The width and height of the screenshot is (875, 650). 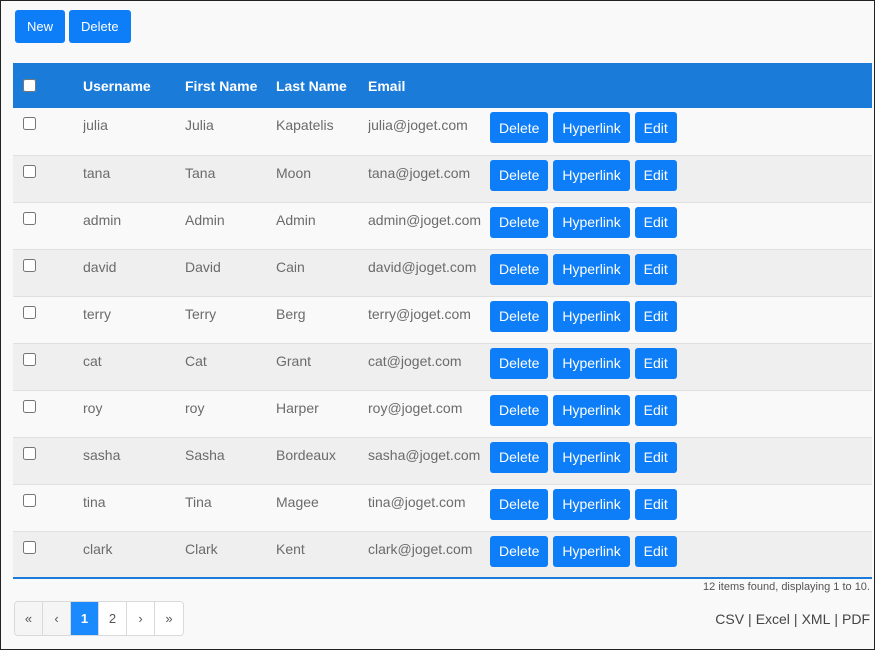 I want to click on toolbar: New Delete, so click(x=73, y=26).